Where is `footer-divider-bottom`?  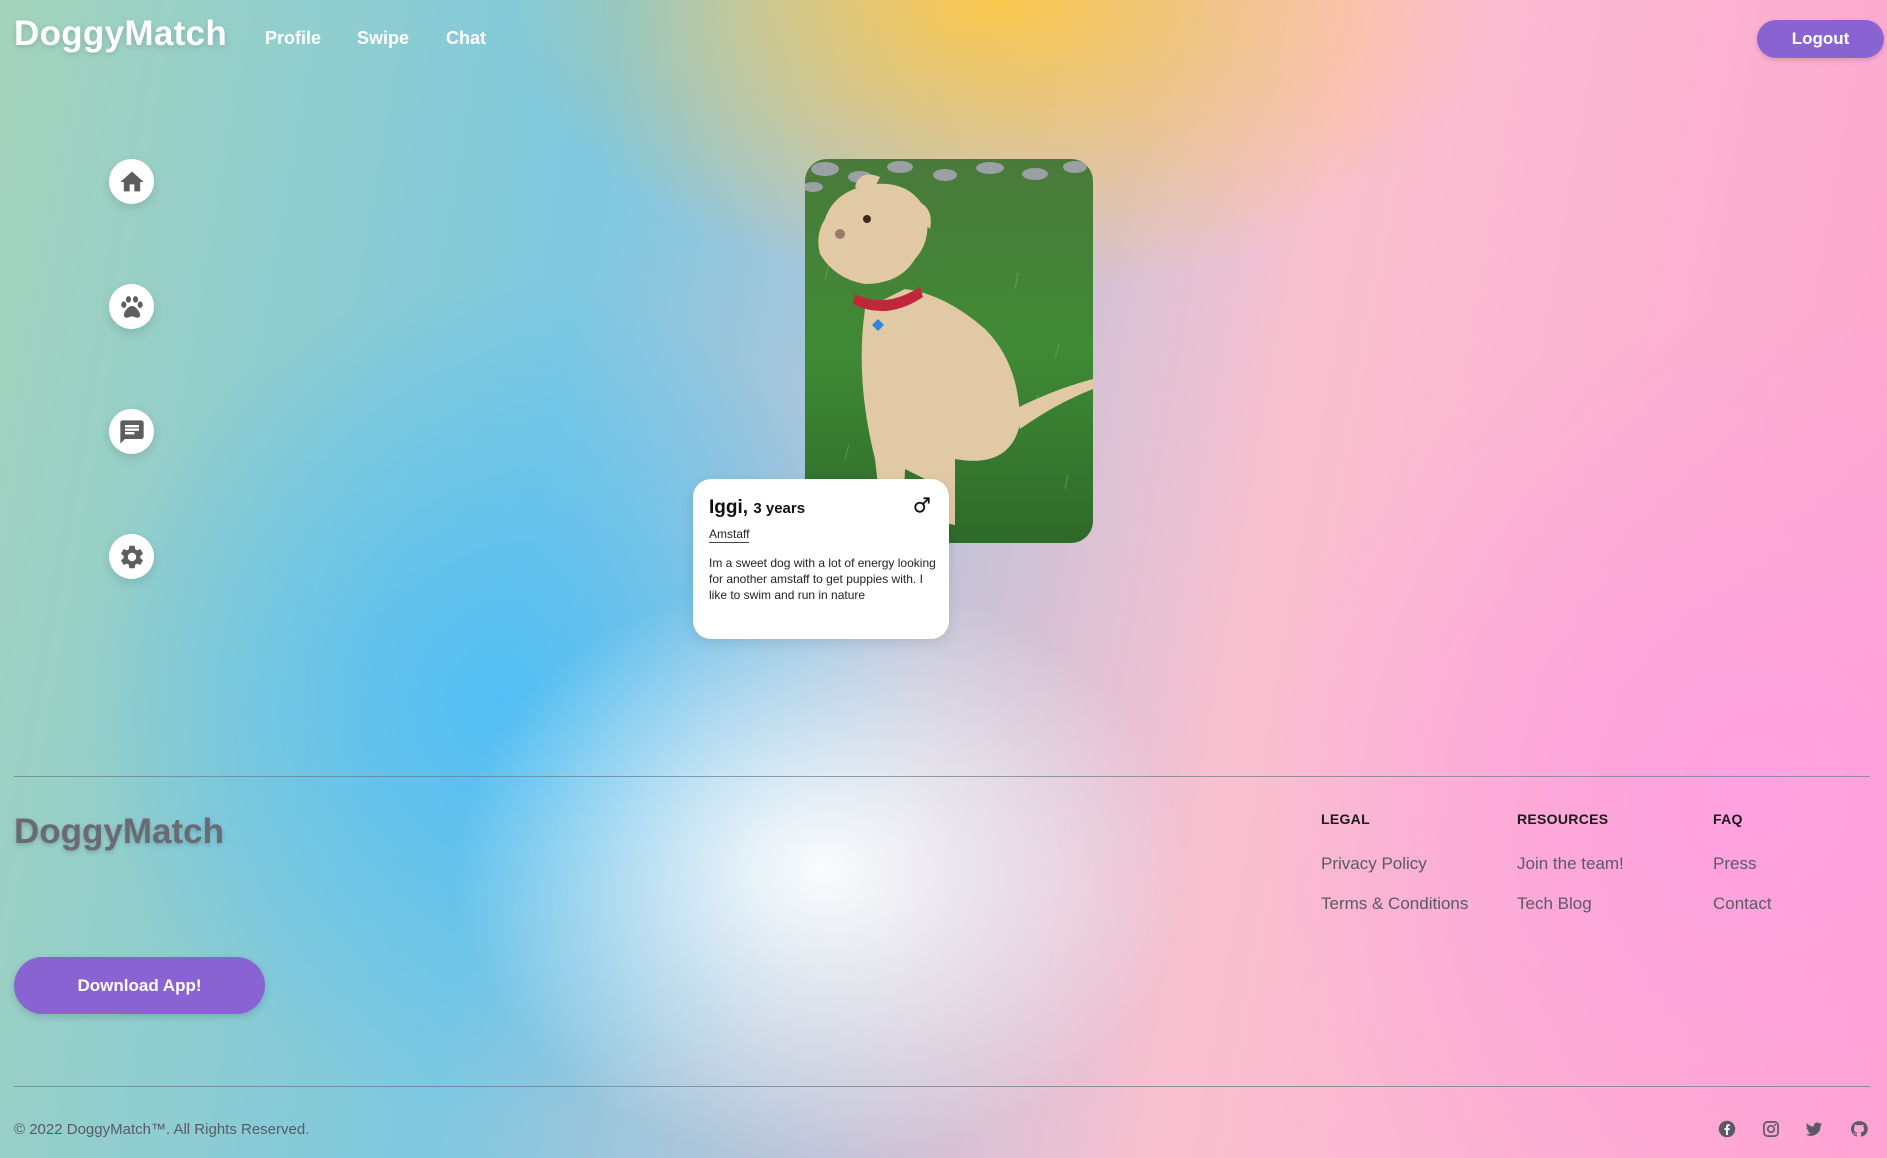
footer-divider-bottom is located at coordinates (942, 1086).